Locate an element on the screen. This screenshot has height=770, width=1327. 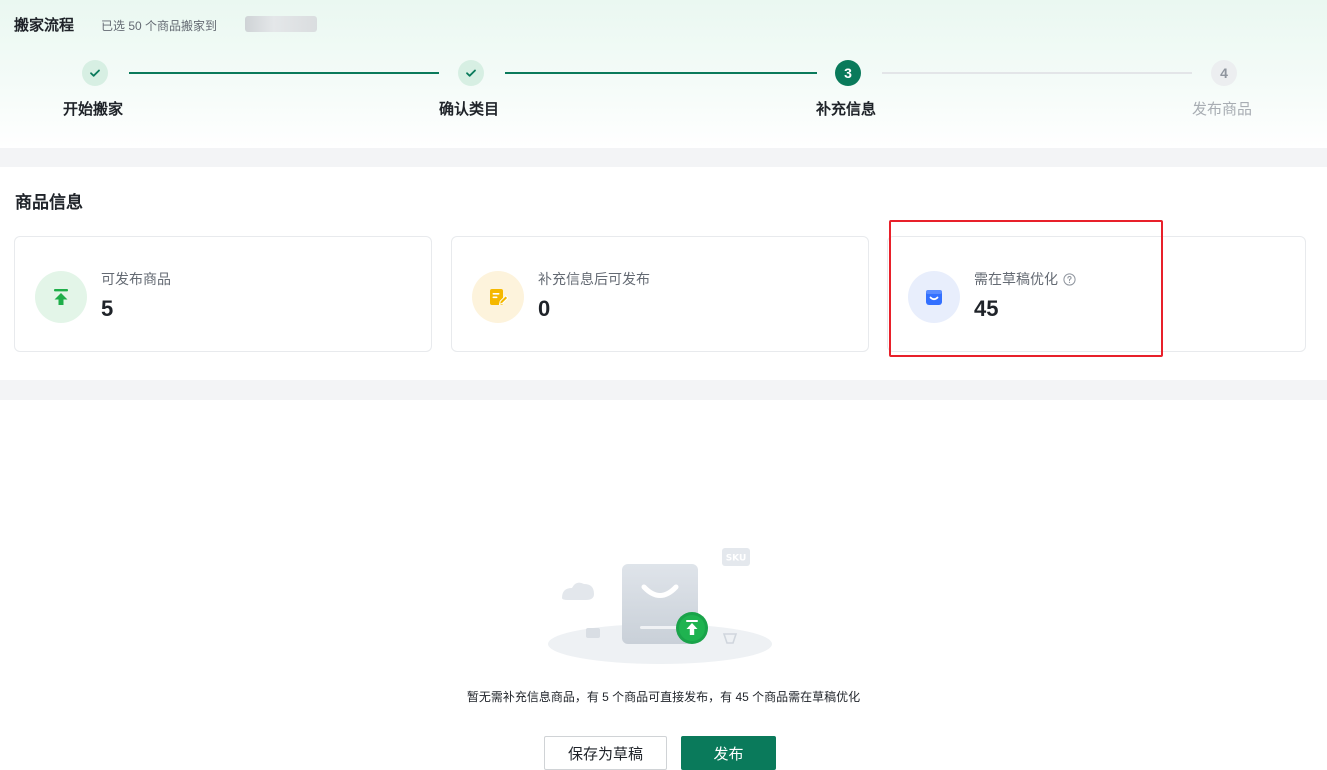
upload-icon is located at coordinates (61, 297).